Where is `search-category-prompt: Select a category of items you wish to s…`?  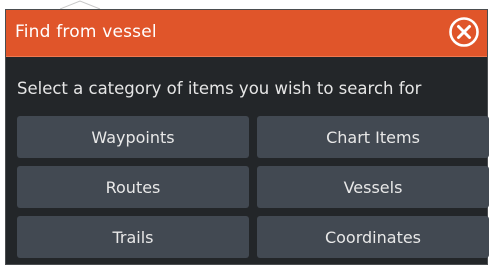
search-category-prompt: Select a category of items you wish to s… is located at coordinates (219, 88).